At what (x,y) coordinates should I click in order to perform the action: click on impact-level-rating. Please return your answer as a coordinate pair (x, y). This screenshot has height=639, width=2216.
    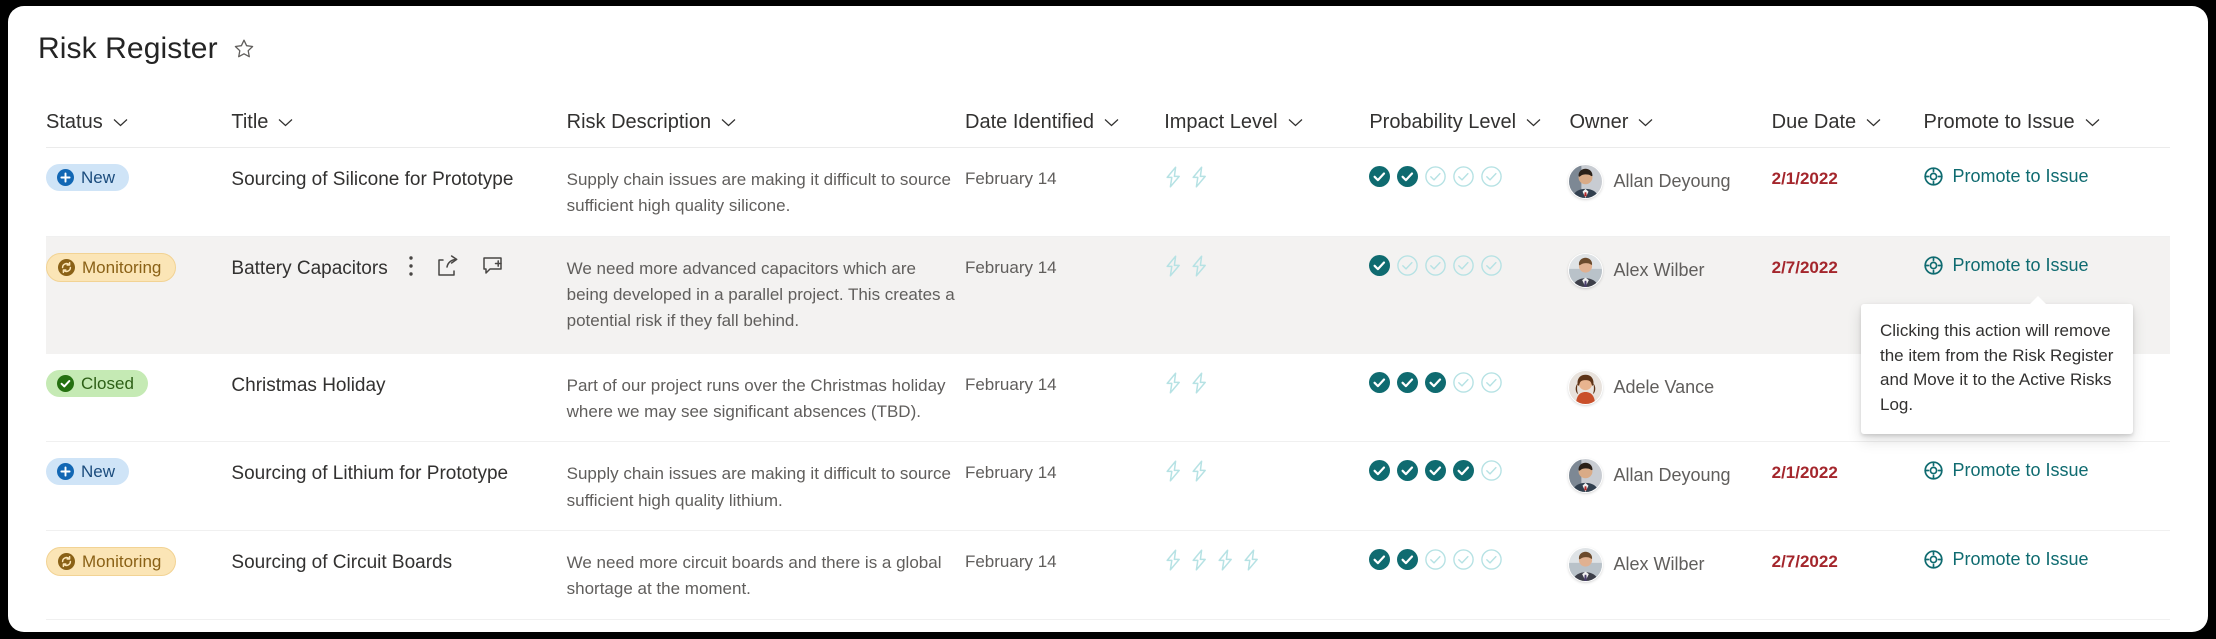
    Looking at the image, I should click on (1263, 559).